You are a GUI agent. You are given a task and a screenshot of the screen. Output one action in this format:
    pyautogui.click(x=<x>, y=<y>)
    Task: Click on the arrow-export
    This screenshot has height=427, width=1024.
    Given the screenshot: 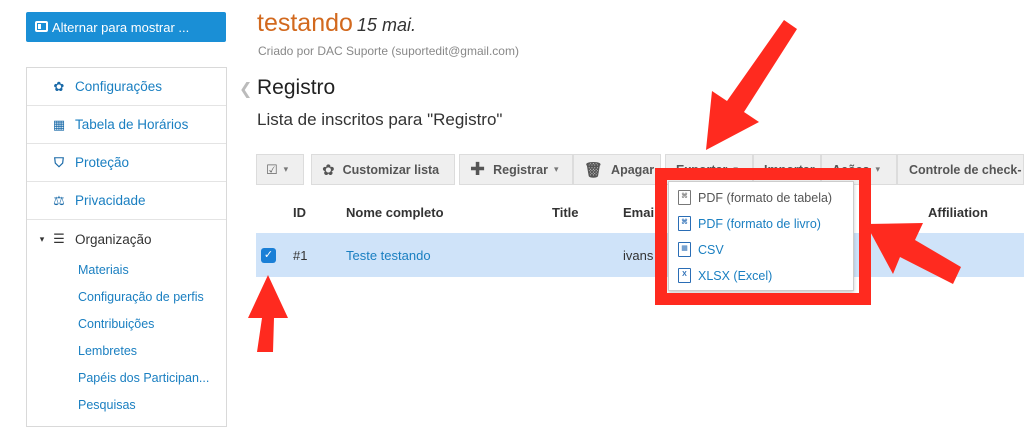 What is the action you would take?
    pyautogui.click(x=751, y=85)
    